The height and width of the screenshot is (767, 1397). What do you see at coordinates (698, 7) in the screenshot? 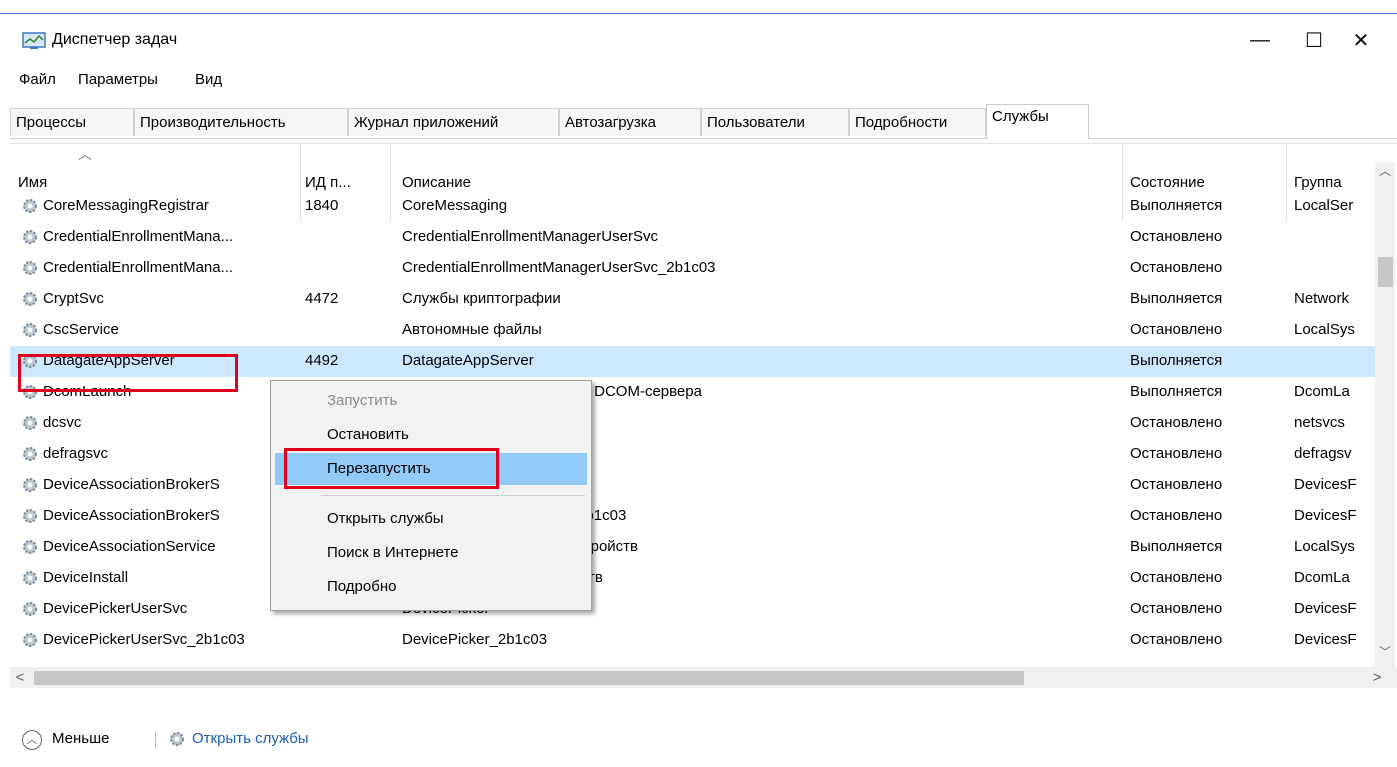
I see `background-window-strip` at bounding box center [698, 7].